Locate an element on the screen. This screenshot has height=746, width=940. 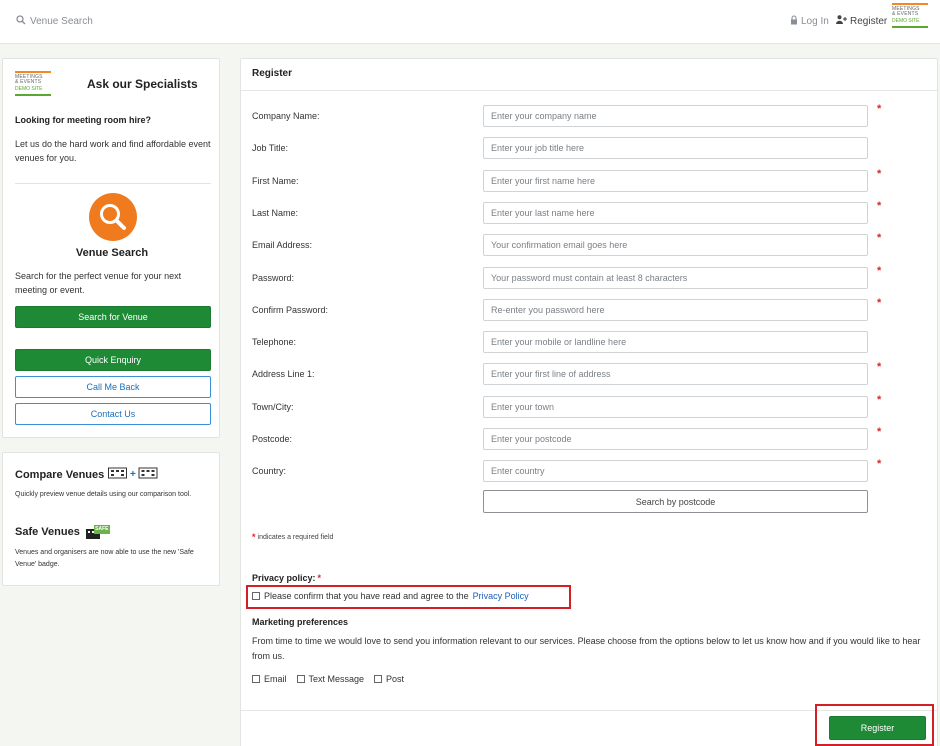
privacy-checkbox is located at coordinates (256, 596).